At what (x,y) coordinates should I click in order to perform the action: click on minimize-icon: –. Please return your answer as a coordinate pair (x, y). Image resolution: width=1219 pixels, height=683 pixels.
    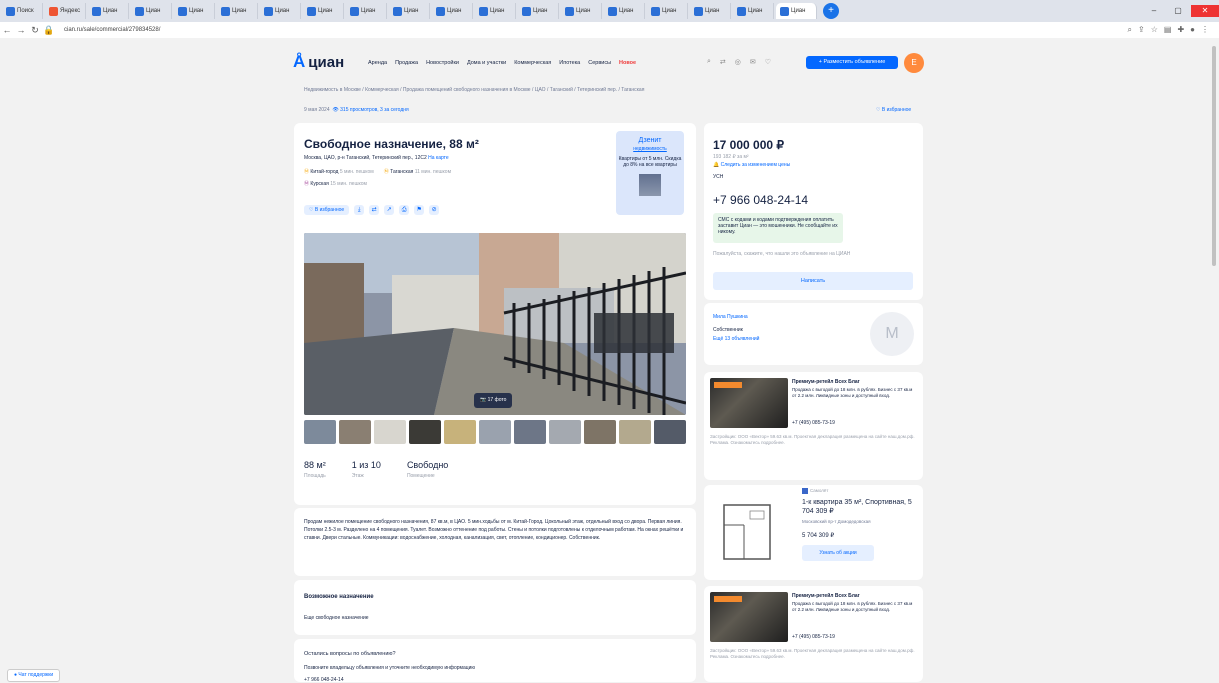
    Looking at the image, I should click on (1154, 11).